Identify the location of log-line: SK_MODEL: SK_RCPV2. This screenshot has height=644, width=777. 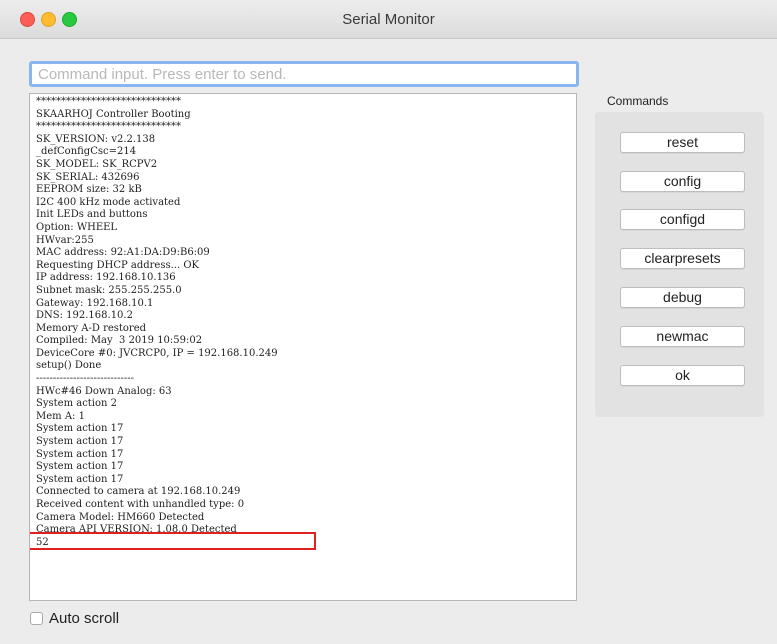
(97, 164).